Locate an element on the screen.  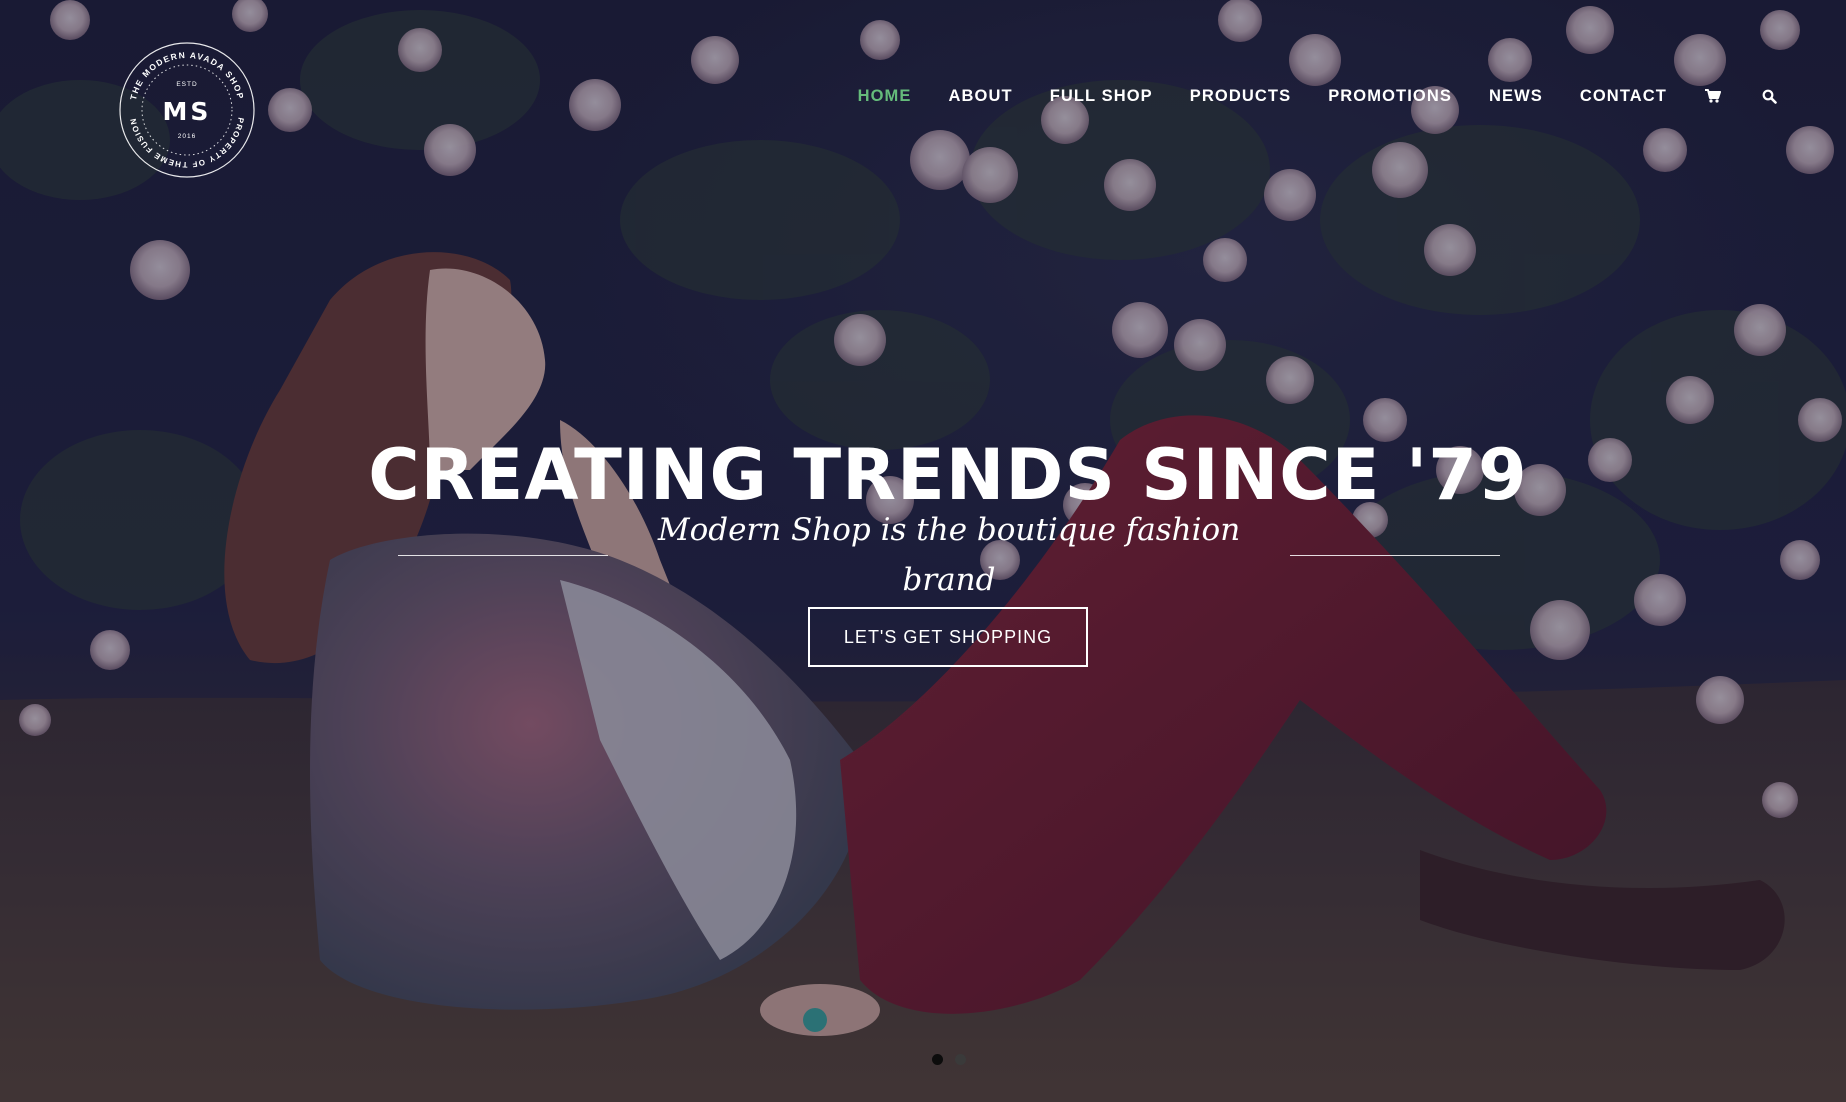
slider-pagination is located at coordinates (955, 1059).